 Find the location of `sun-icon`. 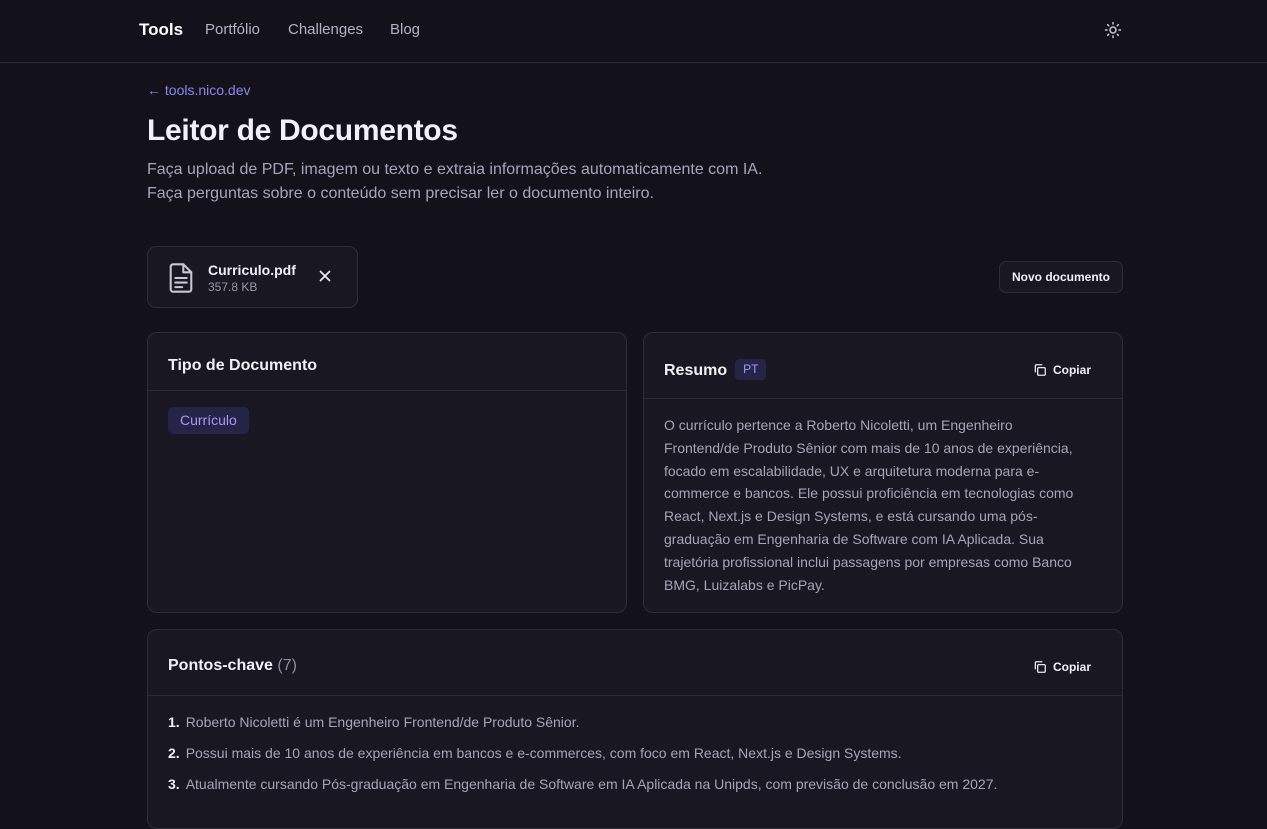

sun-icon is located at coordinates (1113, 30).